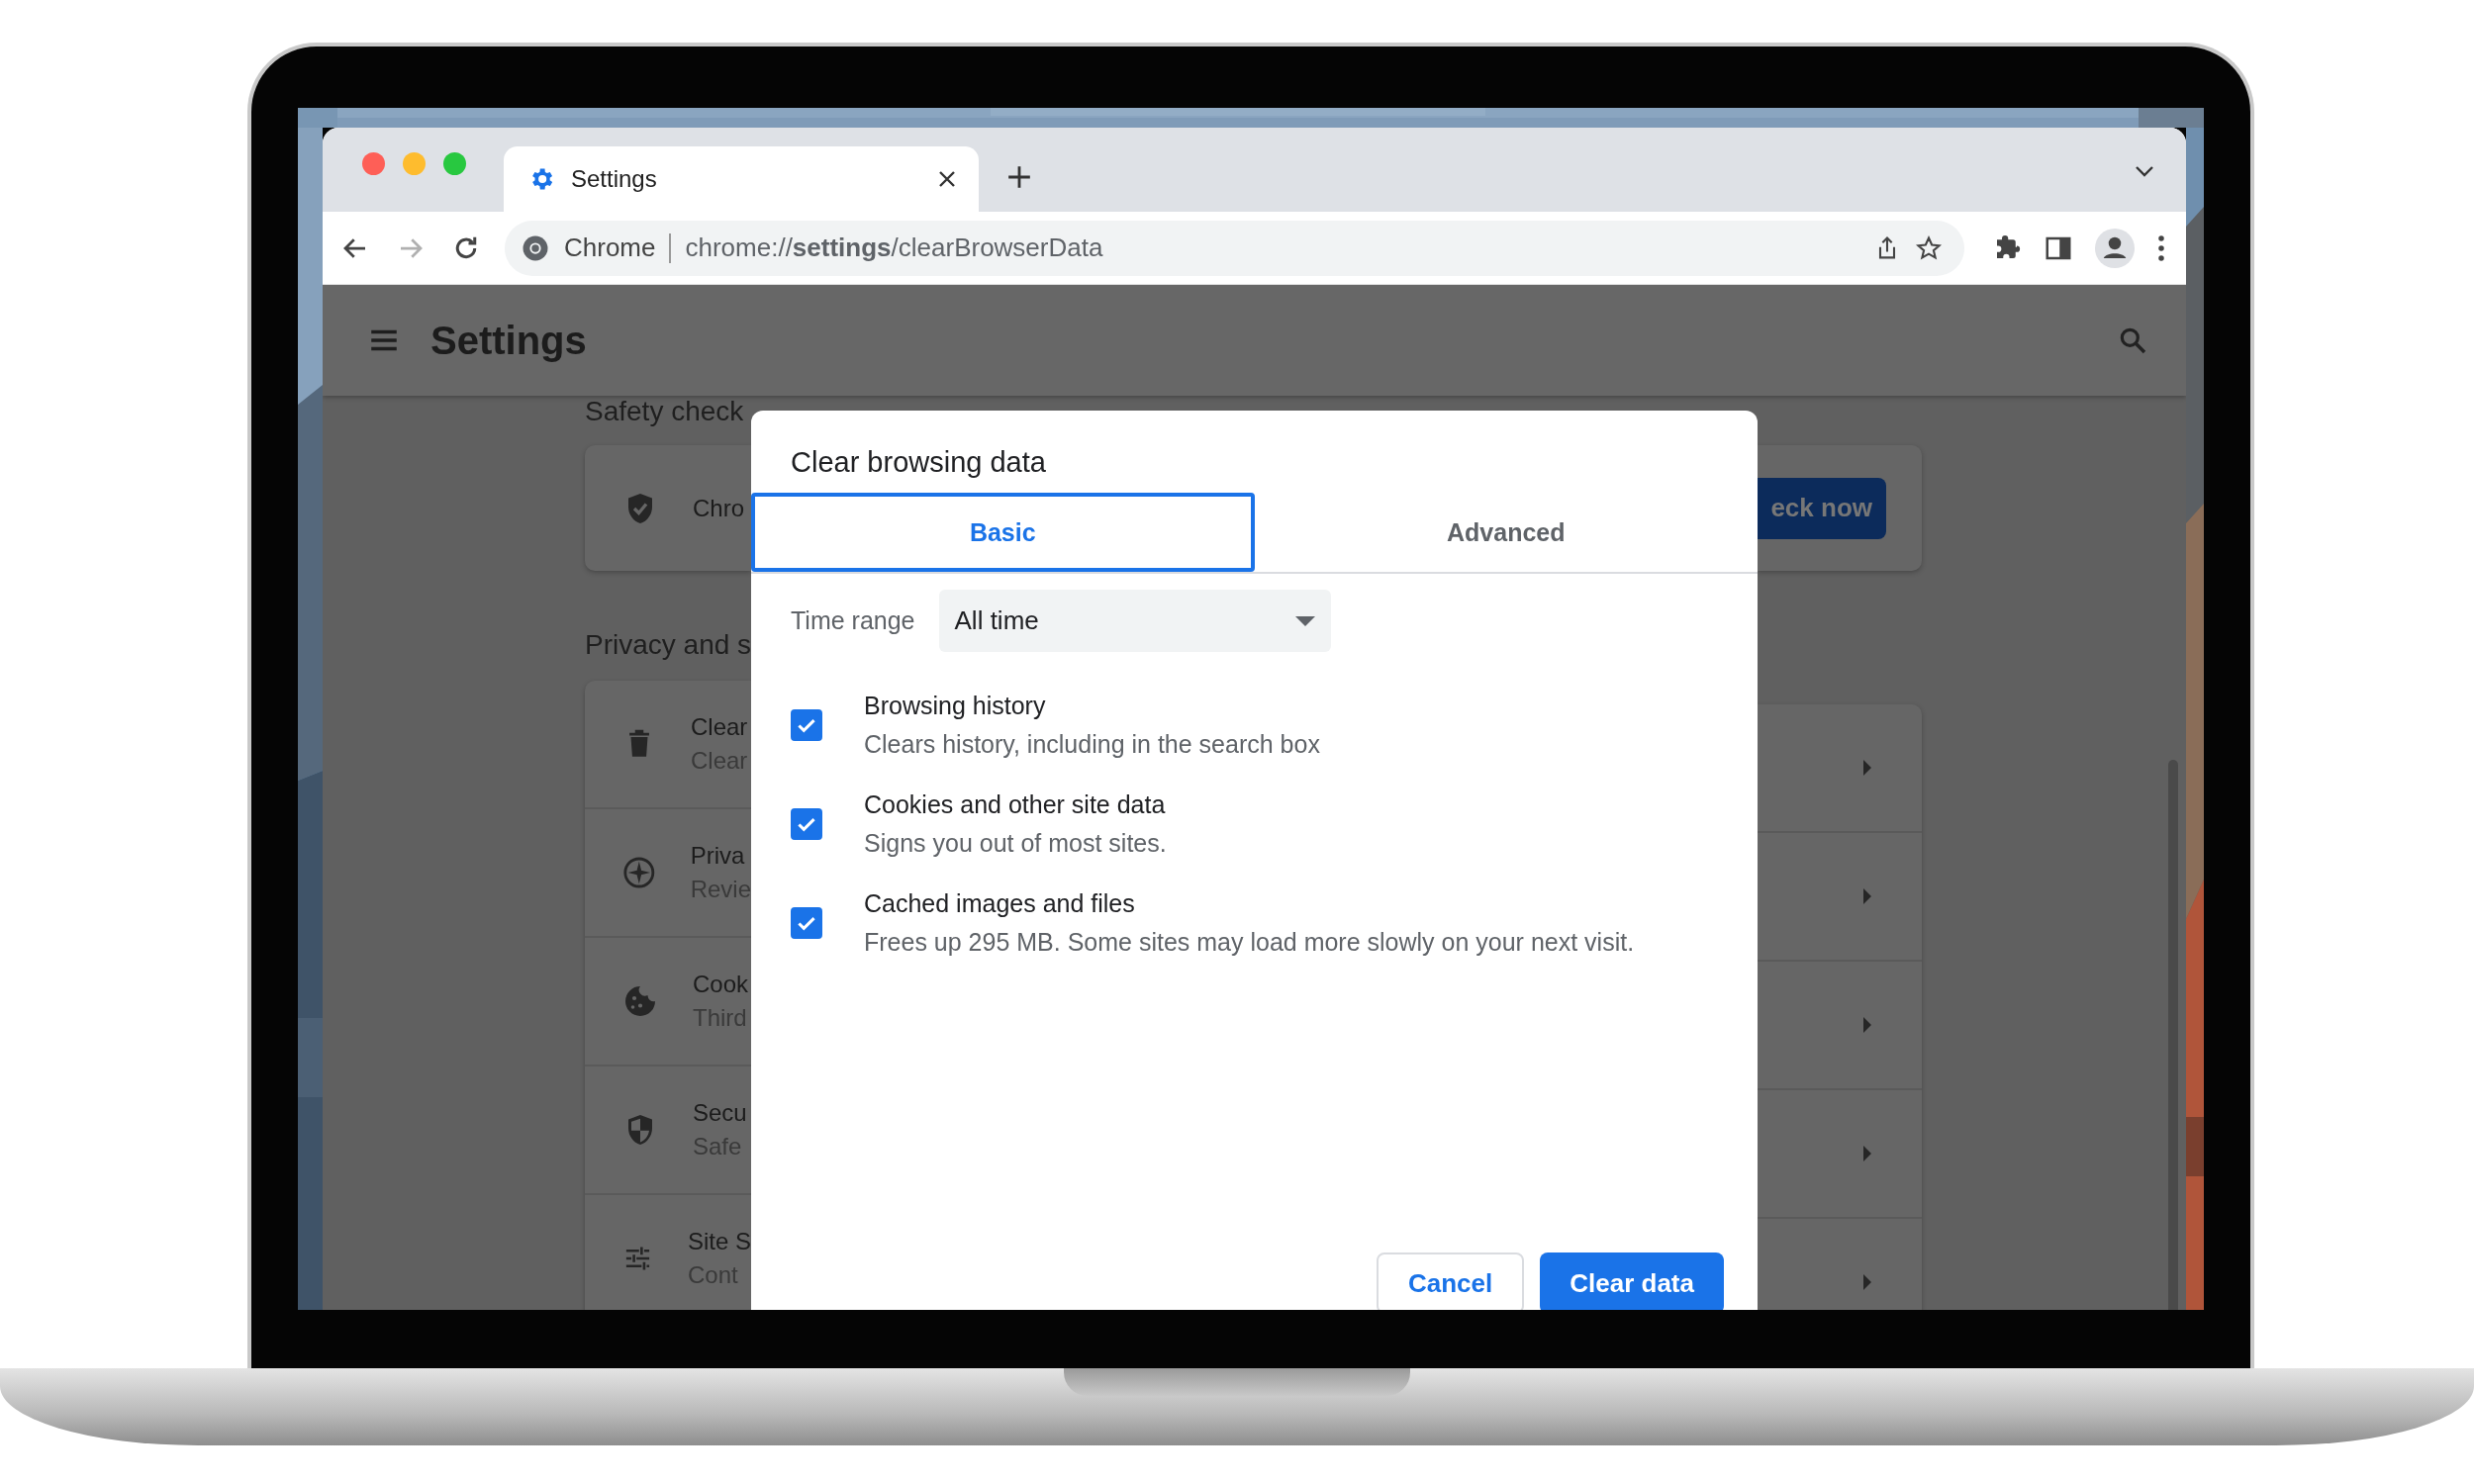 This screenshot has height=1484, width=2474. Describe the element at coordinates (1250, 942) in the screenshot. I see `option-description: Frees up 295 MB. Some sites may load more slowly on your next visit.` at that location.